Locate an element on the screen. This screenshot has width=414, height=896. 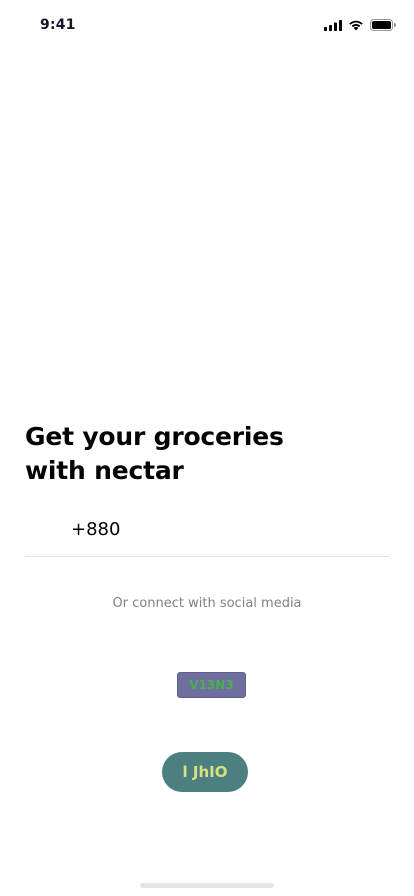
google-login-label: V13N3 is located at coordinates (211, 685).